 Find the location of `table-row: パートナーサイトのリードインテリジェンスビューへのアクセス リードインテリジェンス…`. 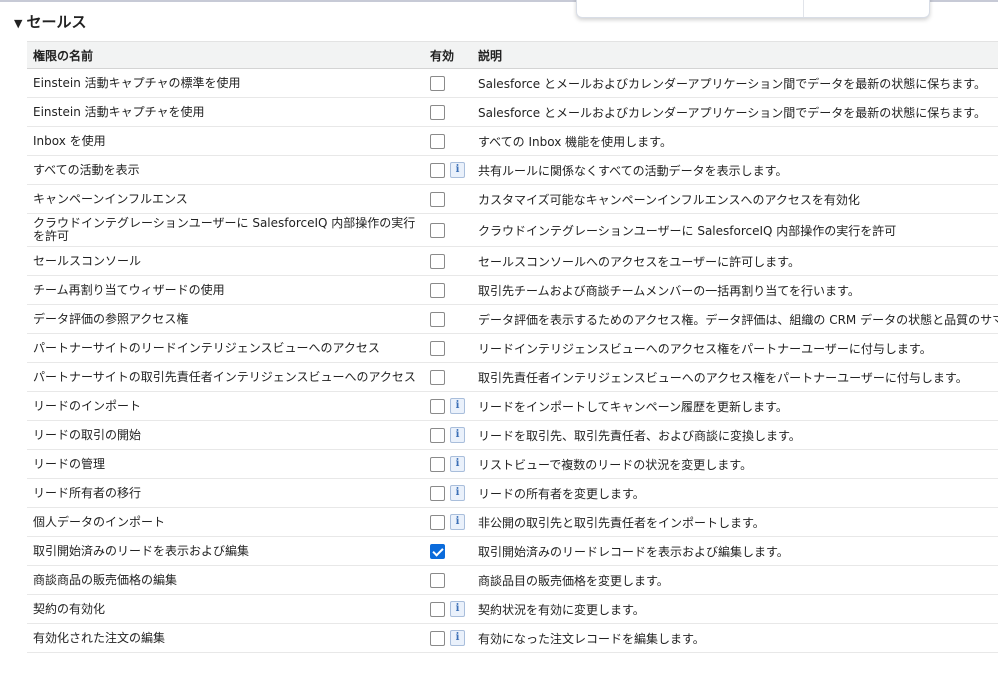

table-row: パートナーサイトのリードインテリジェンスビューへのアクセス リードインテリジェンス… is located at coordinates (512, 348).